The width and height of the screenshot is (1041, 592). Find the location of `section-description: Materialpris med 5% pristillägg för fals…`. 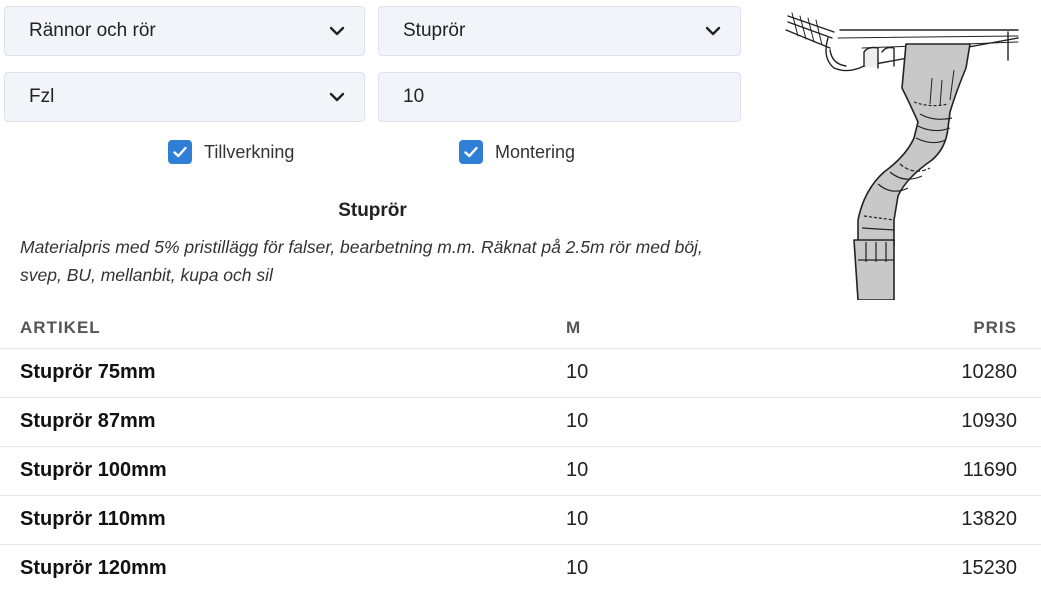

section-description: Materialpris med 5% pristillägg för fals… is located at coordinates (361, 261).